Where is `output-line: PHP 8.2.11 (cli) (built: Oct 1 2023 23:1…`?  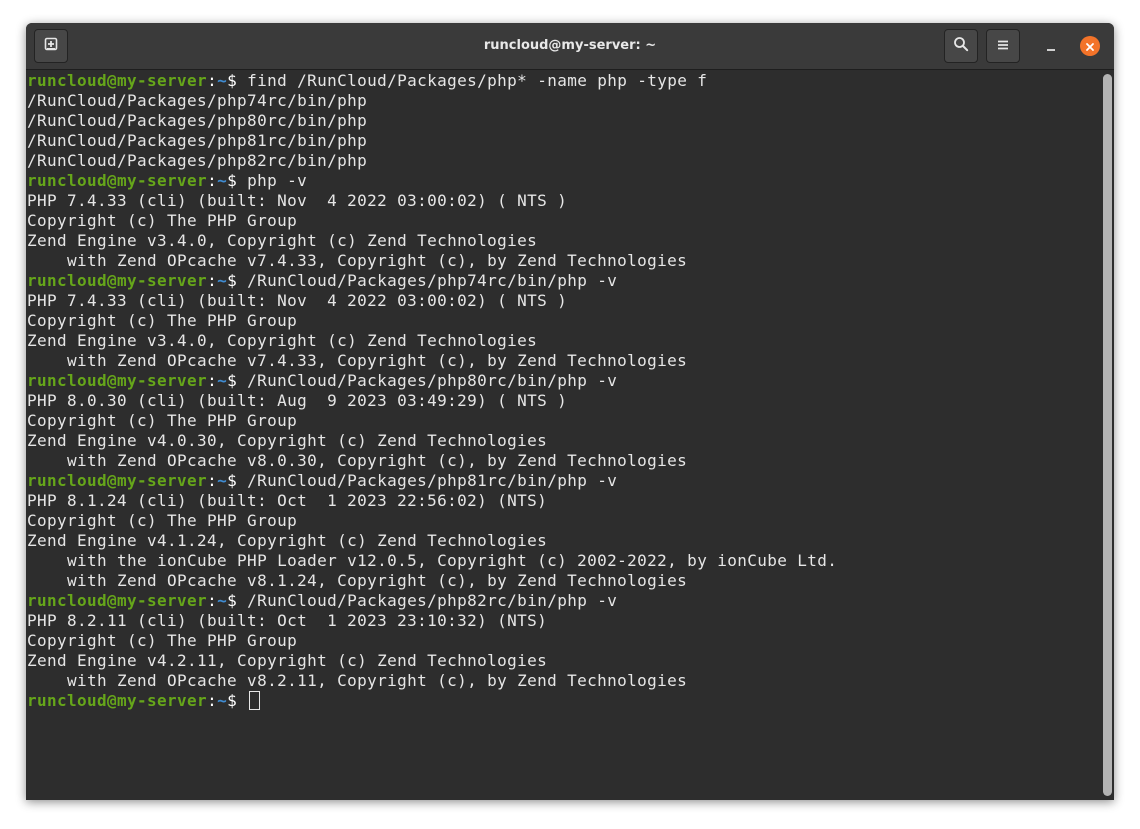
output-line: PHP 8.2.11 (cli) (built: Oct 1 2023 23:1… is located at coordinates (287, 620).